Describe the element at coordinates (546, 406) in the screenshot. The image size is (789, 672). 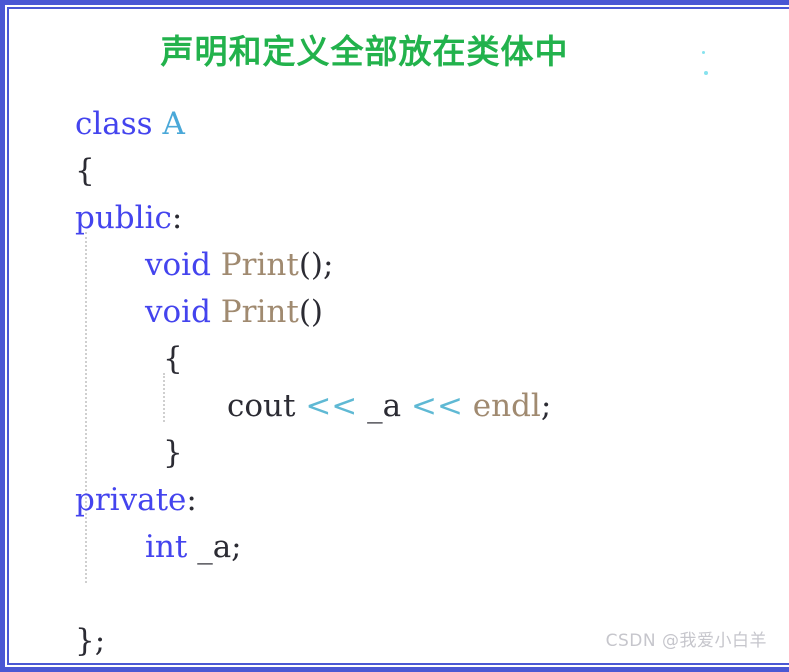
I see `code-token: ;` at that location.